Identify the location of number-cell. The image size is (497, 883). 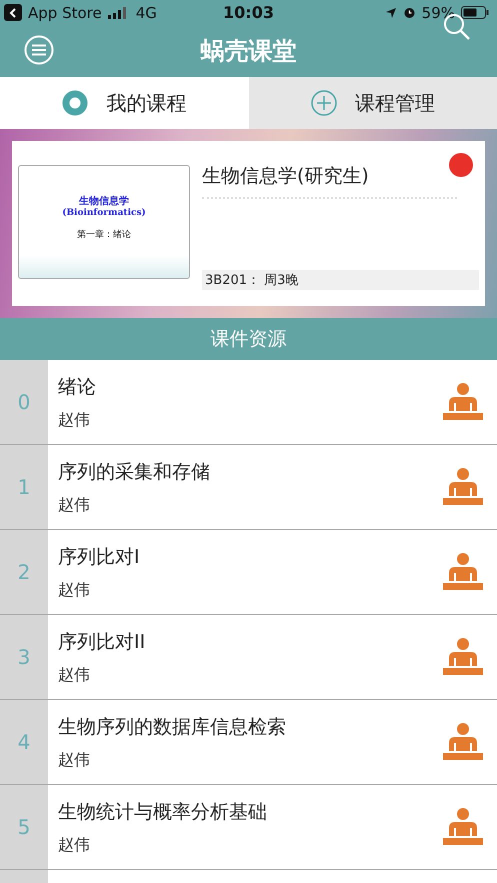
(24, 876).